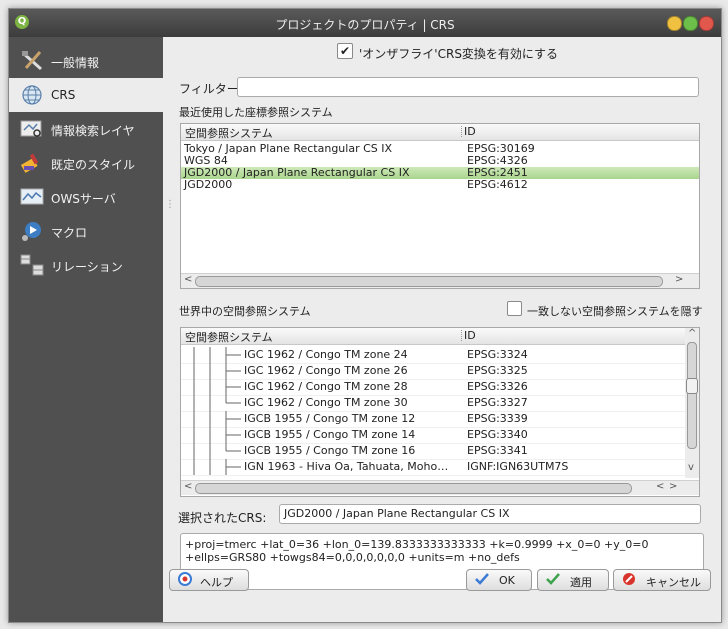  Describe the element at coordinates (32, 196) in the screenshot. I see `ows-server-icon` at that location.